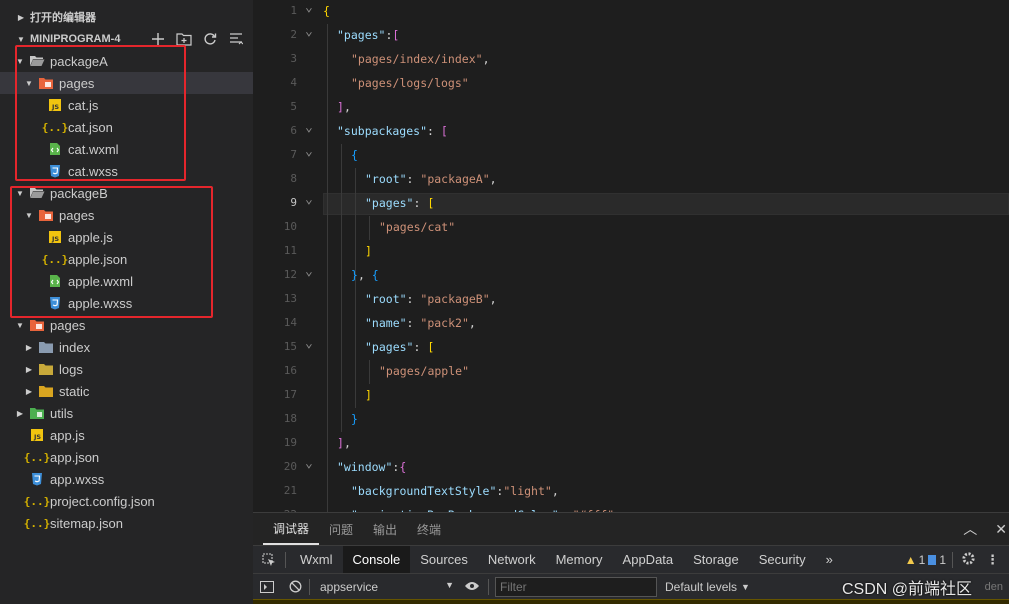 Image resolution: width=1009 pixels, height=604 pixels. Describe the element at coordinates (388, 587) in the screenshot. I see `context-select: appservice ▼` at that location.